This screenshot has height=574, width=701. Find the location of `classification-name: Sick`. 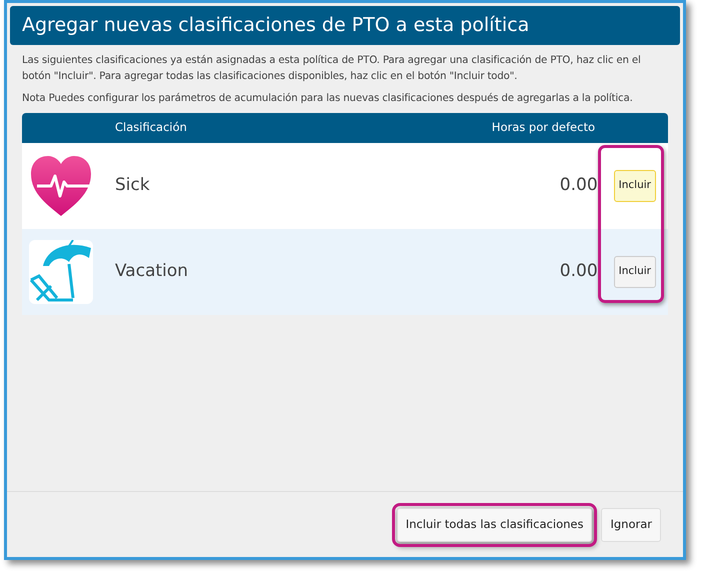

classification-name: Sick is located at coordinates (133, 186).